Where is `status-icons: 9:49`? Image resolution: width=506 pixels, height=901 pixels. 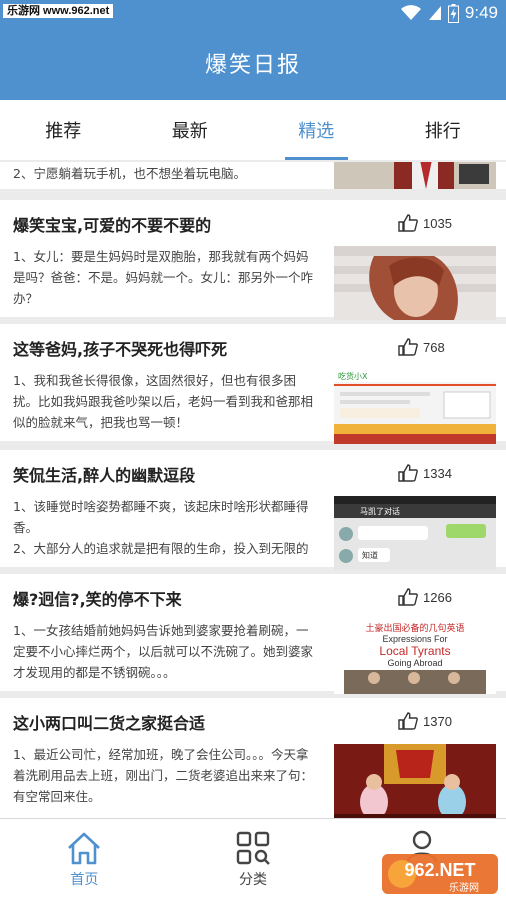 status-icons: 9:49 is located at coordinates (449, 13).